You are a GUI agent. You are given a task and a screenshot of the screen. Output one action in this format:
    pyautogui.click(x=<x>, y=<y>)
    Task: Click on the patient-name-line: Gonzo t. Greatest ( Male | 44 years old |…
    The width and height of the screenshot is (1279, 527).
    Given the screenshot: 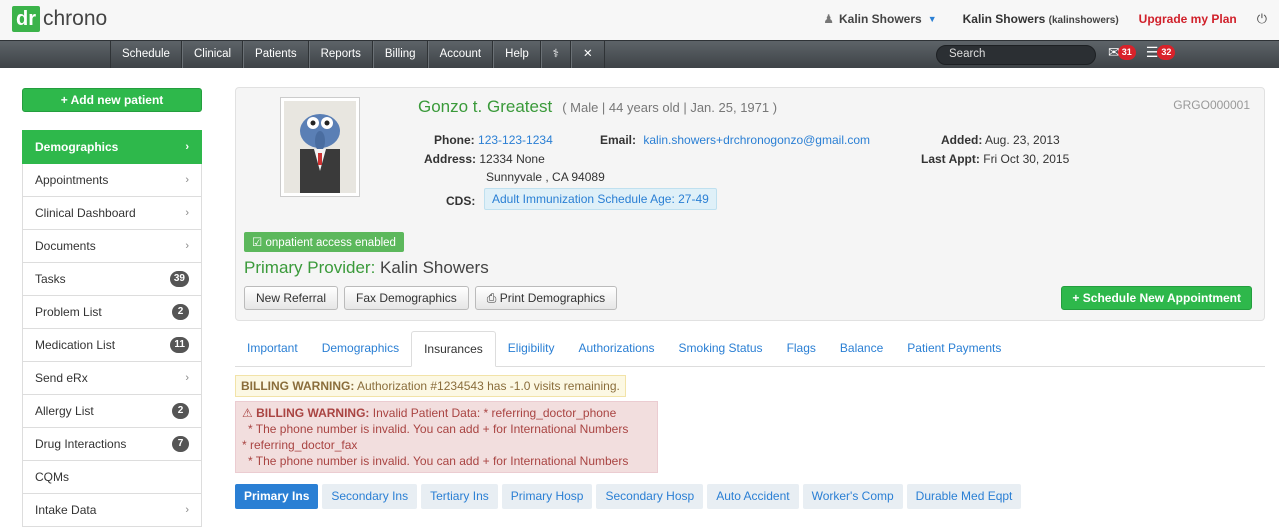 What is the action you would take?
    pyautogui.click(x=597, y=107)
    